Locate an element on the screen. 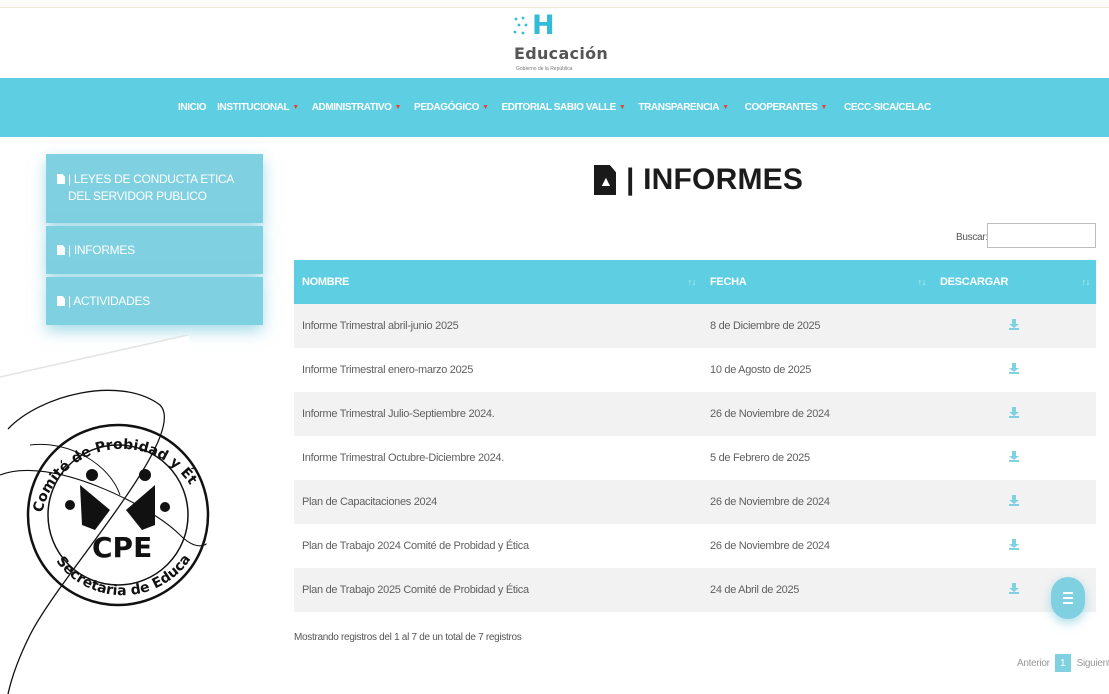  top-border is located at coordinates (554, 4).